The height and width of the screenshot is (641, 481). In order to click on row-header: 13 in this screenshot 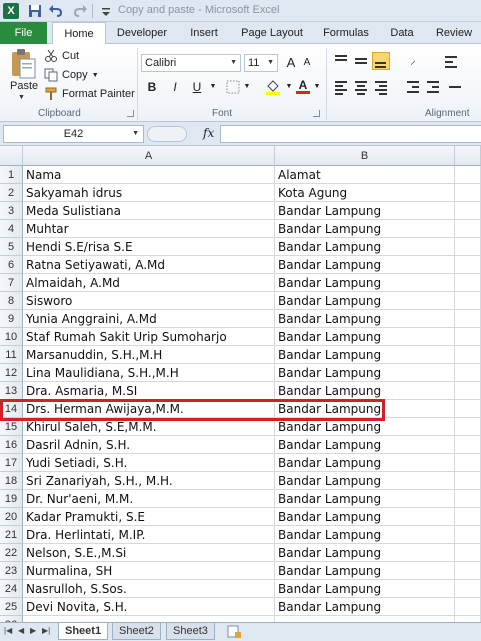, I will do `click(11, 391)`.